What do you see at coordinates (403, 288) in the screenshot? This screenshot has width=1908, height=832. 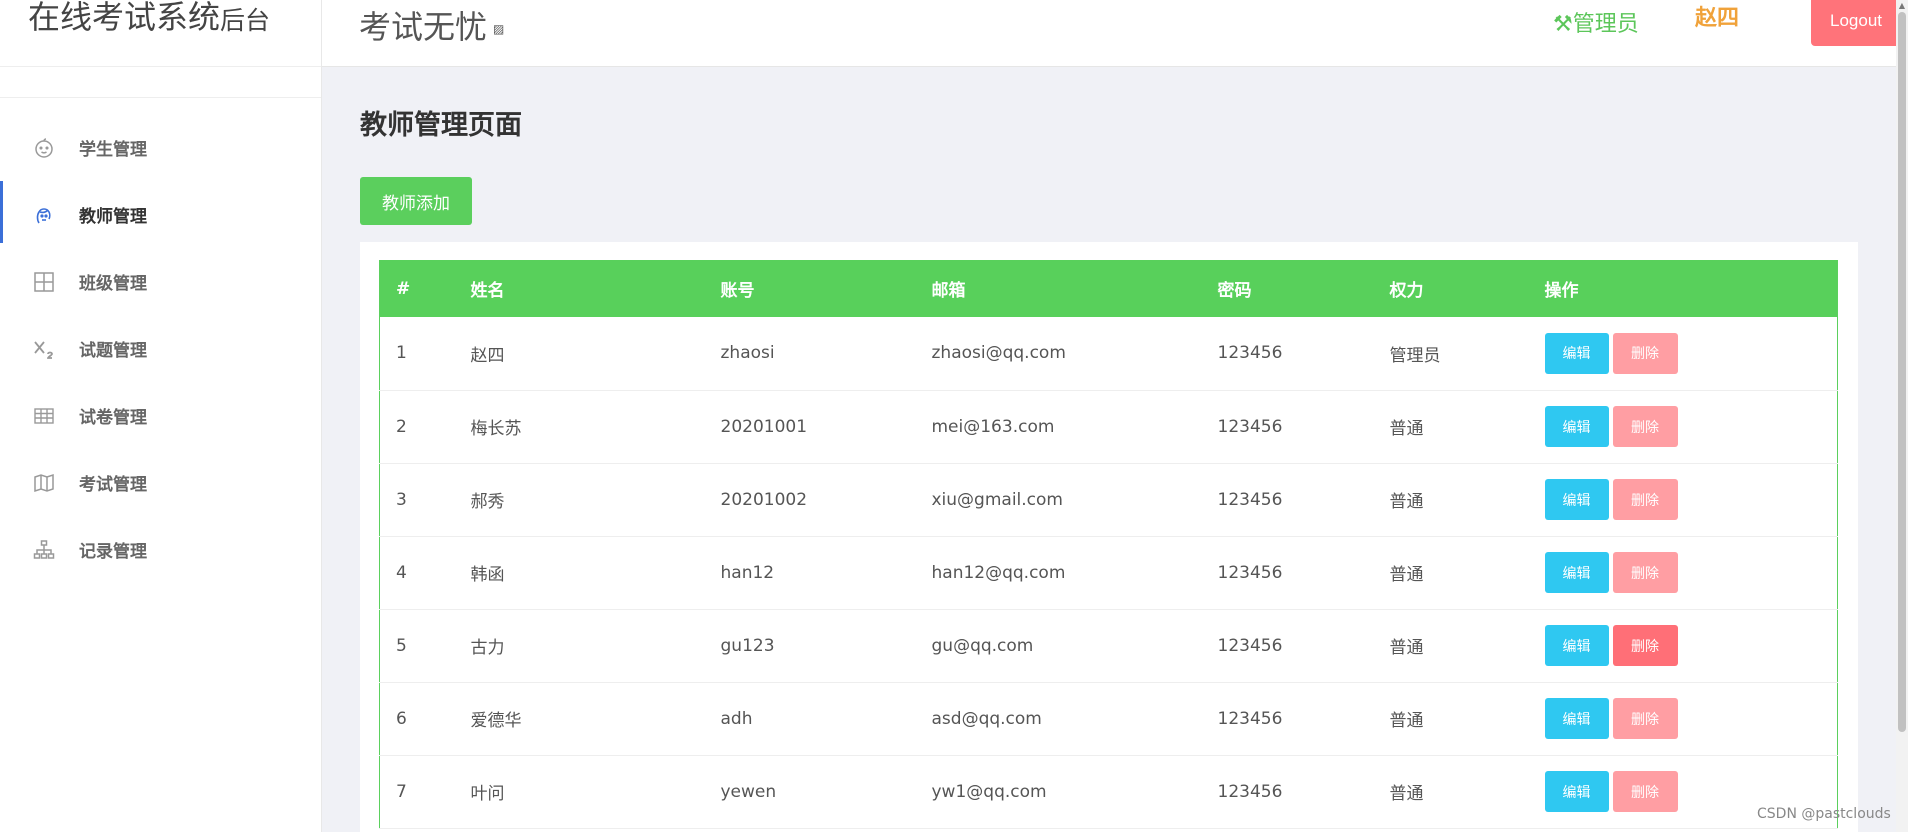 I see `column-header-id: #` at bounding box center [403, 288].